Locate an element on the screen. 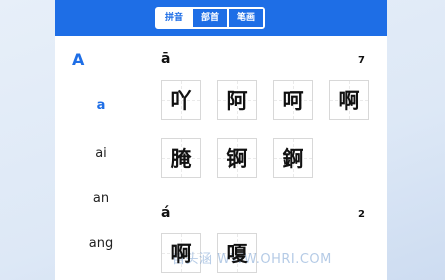 The height and width of the screenshot is (280, 445). char-cell: 啊 is located at coordinates (349, 100).